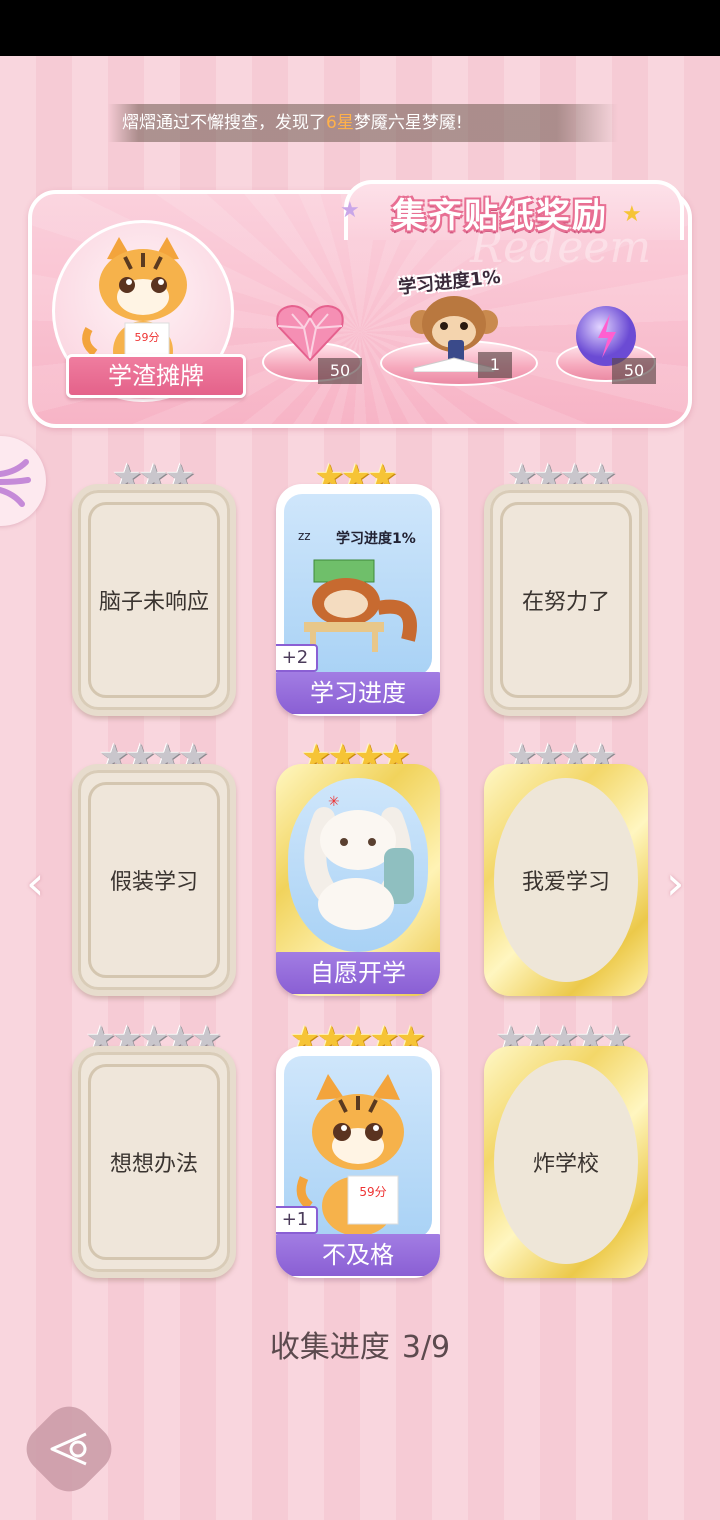 The height and width of the screenshot is (1520, 720). Describe the element at coordinates (340, 371) in the screenshot. I see `reward-count-1: 50` at that location.